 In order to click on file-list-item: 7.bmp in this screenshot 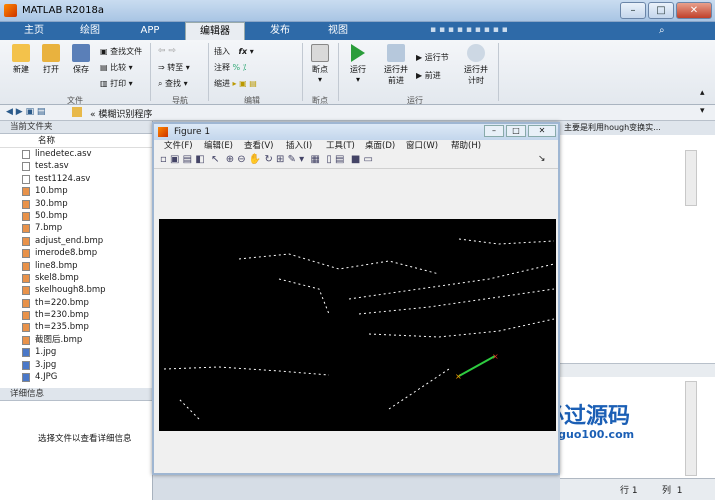, I will do `click(76, 228)`.